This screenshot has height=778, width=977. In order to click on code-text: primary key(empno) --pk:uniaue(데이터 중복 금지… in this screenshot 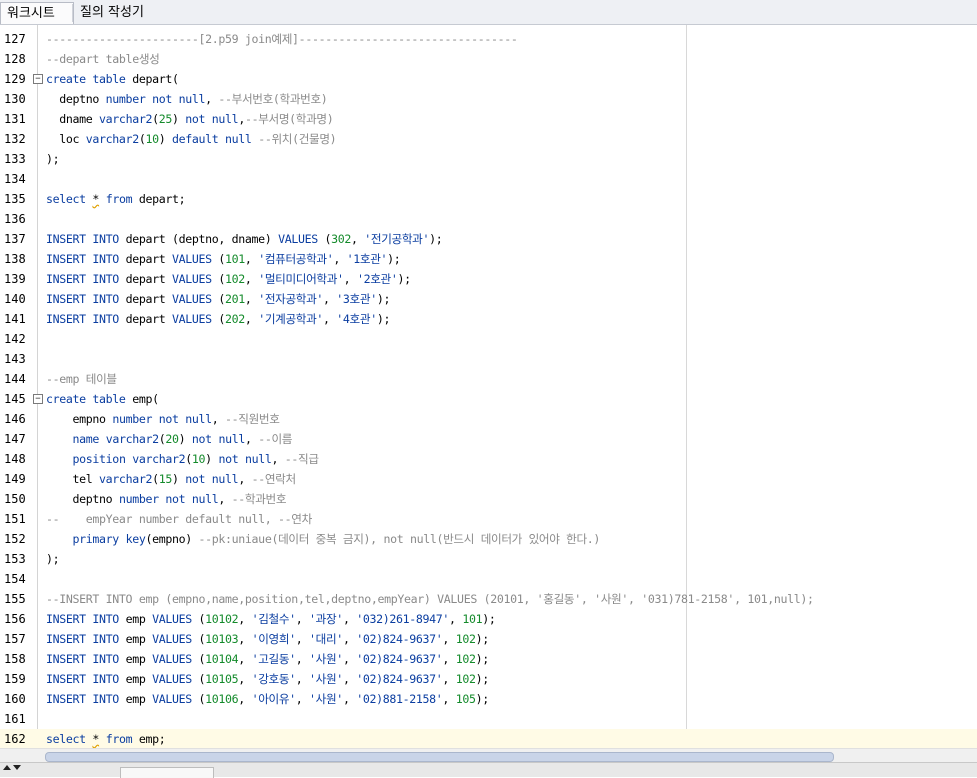, I will do `click(323, 539)`.